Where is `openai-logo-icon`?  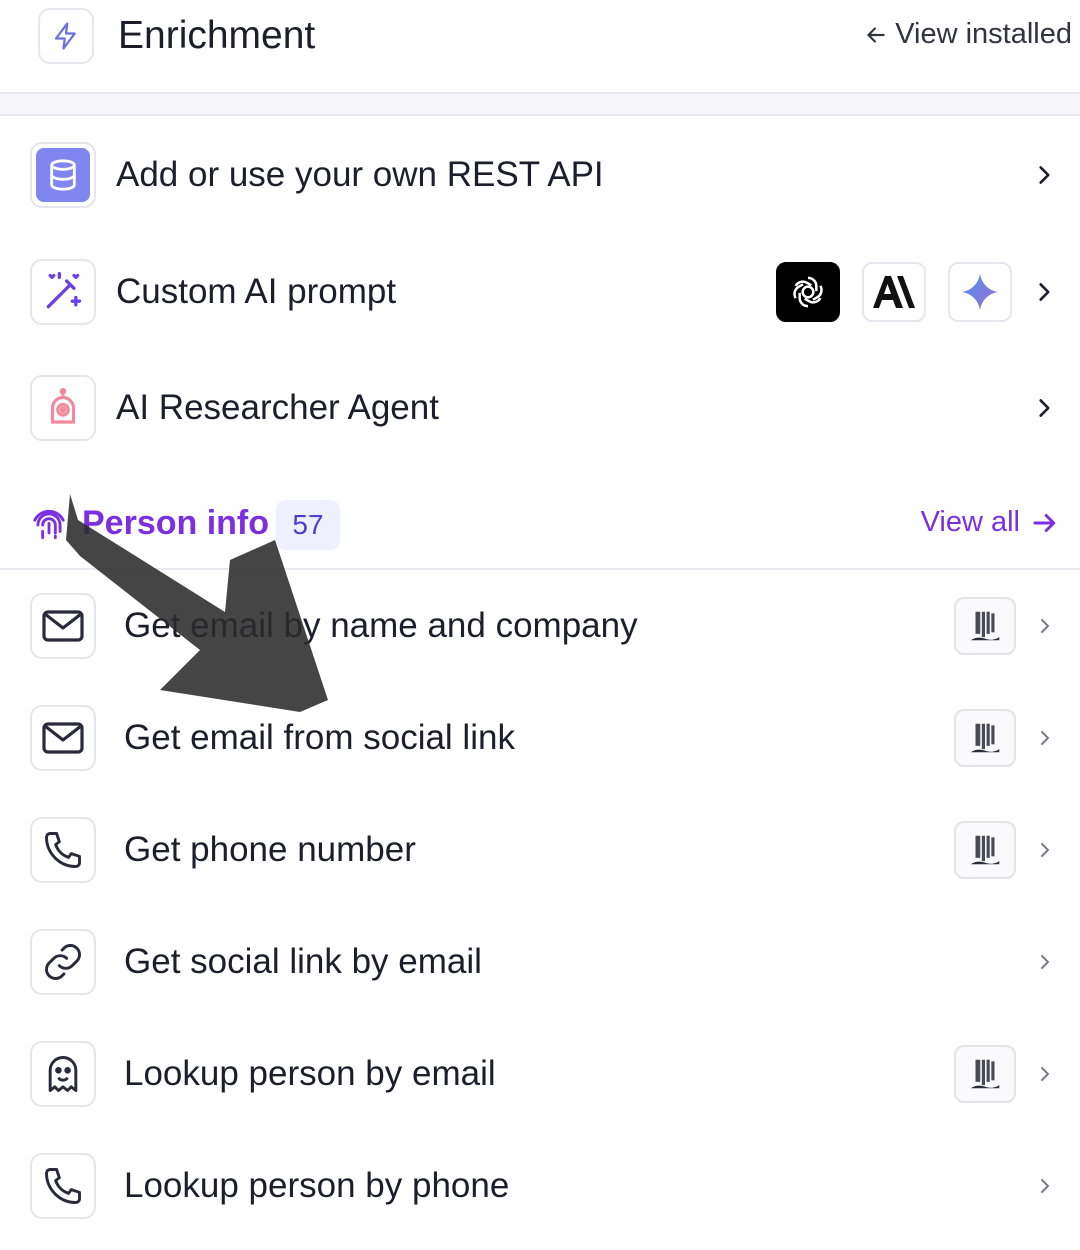
openai-logo-icon is located at coordinates (808, 292).